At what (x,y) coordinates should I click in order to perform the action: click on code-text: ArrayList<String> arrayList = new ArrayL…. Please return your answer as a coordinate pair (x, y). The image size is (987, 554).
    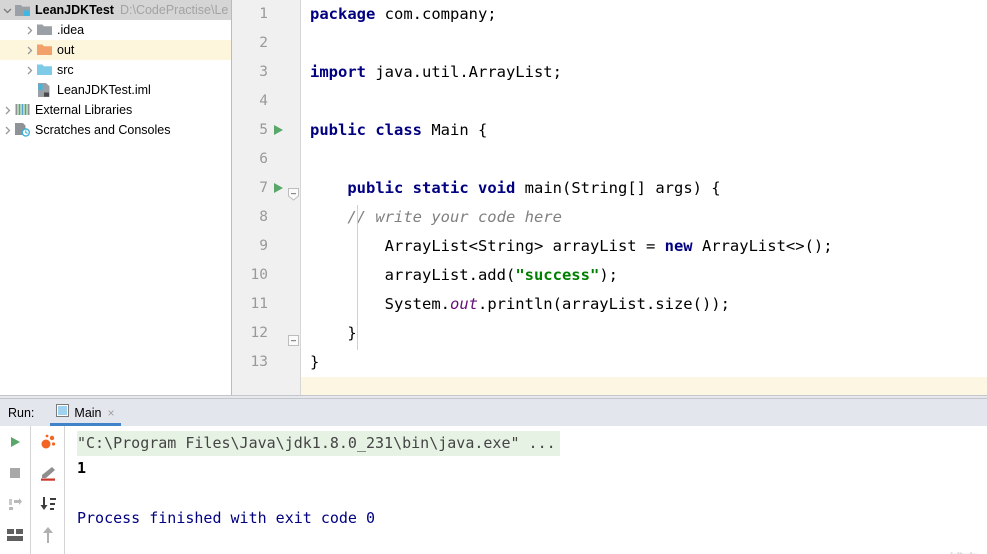
    Looking at the image, I should click on (571, 246).